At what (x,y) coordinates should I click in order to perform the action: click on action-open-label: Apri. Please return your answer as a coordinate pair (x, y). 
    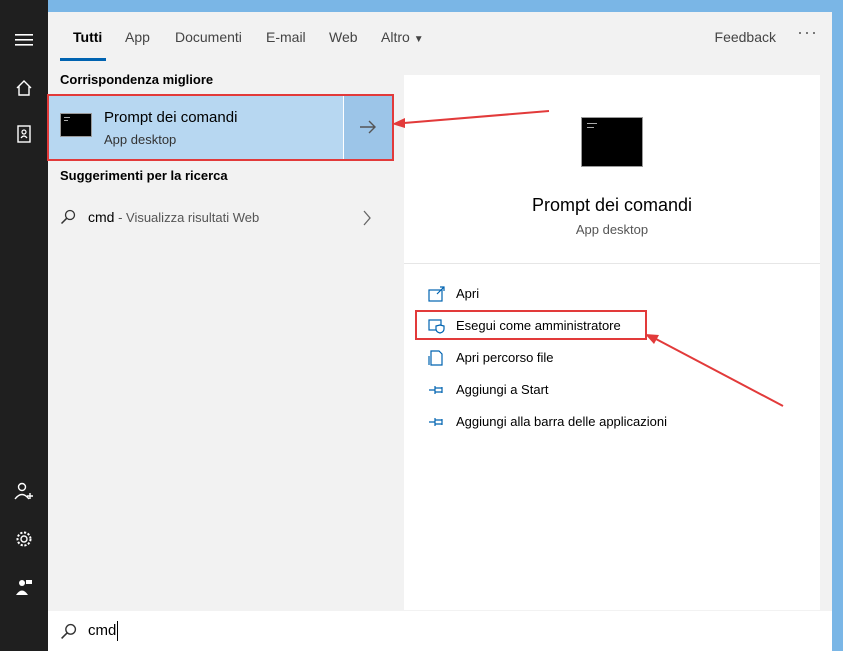
    Looking at the image, I should click on (468, 293).